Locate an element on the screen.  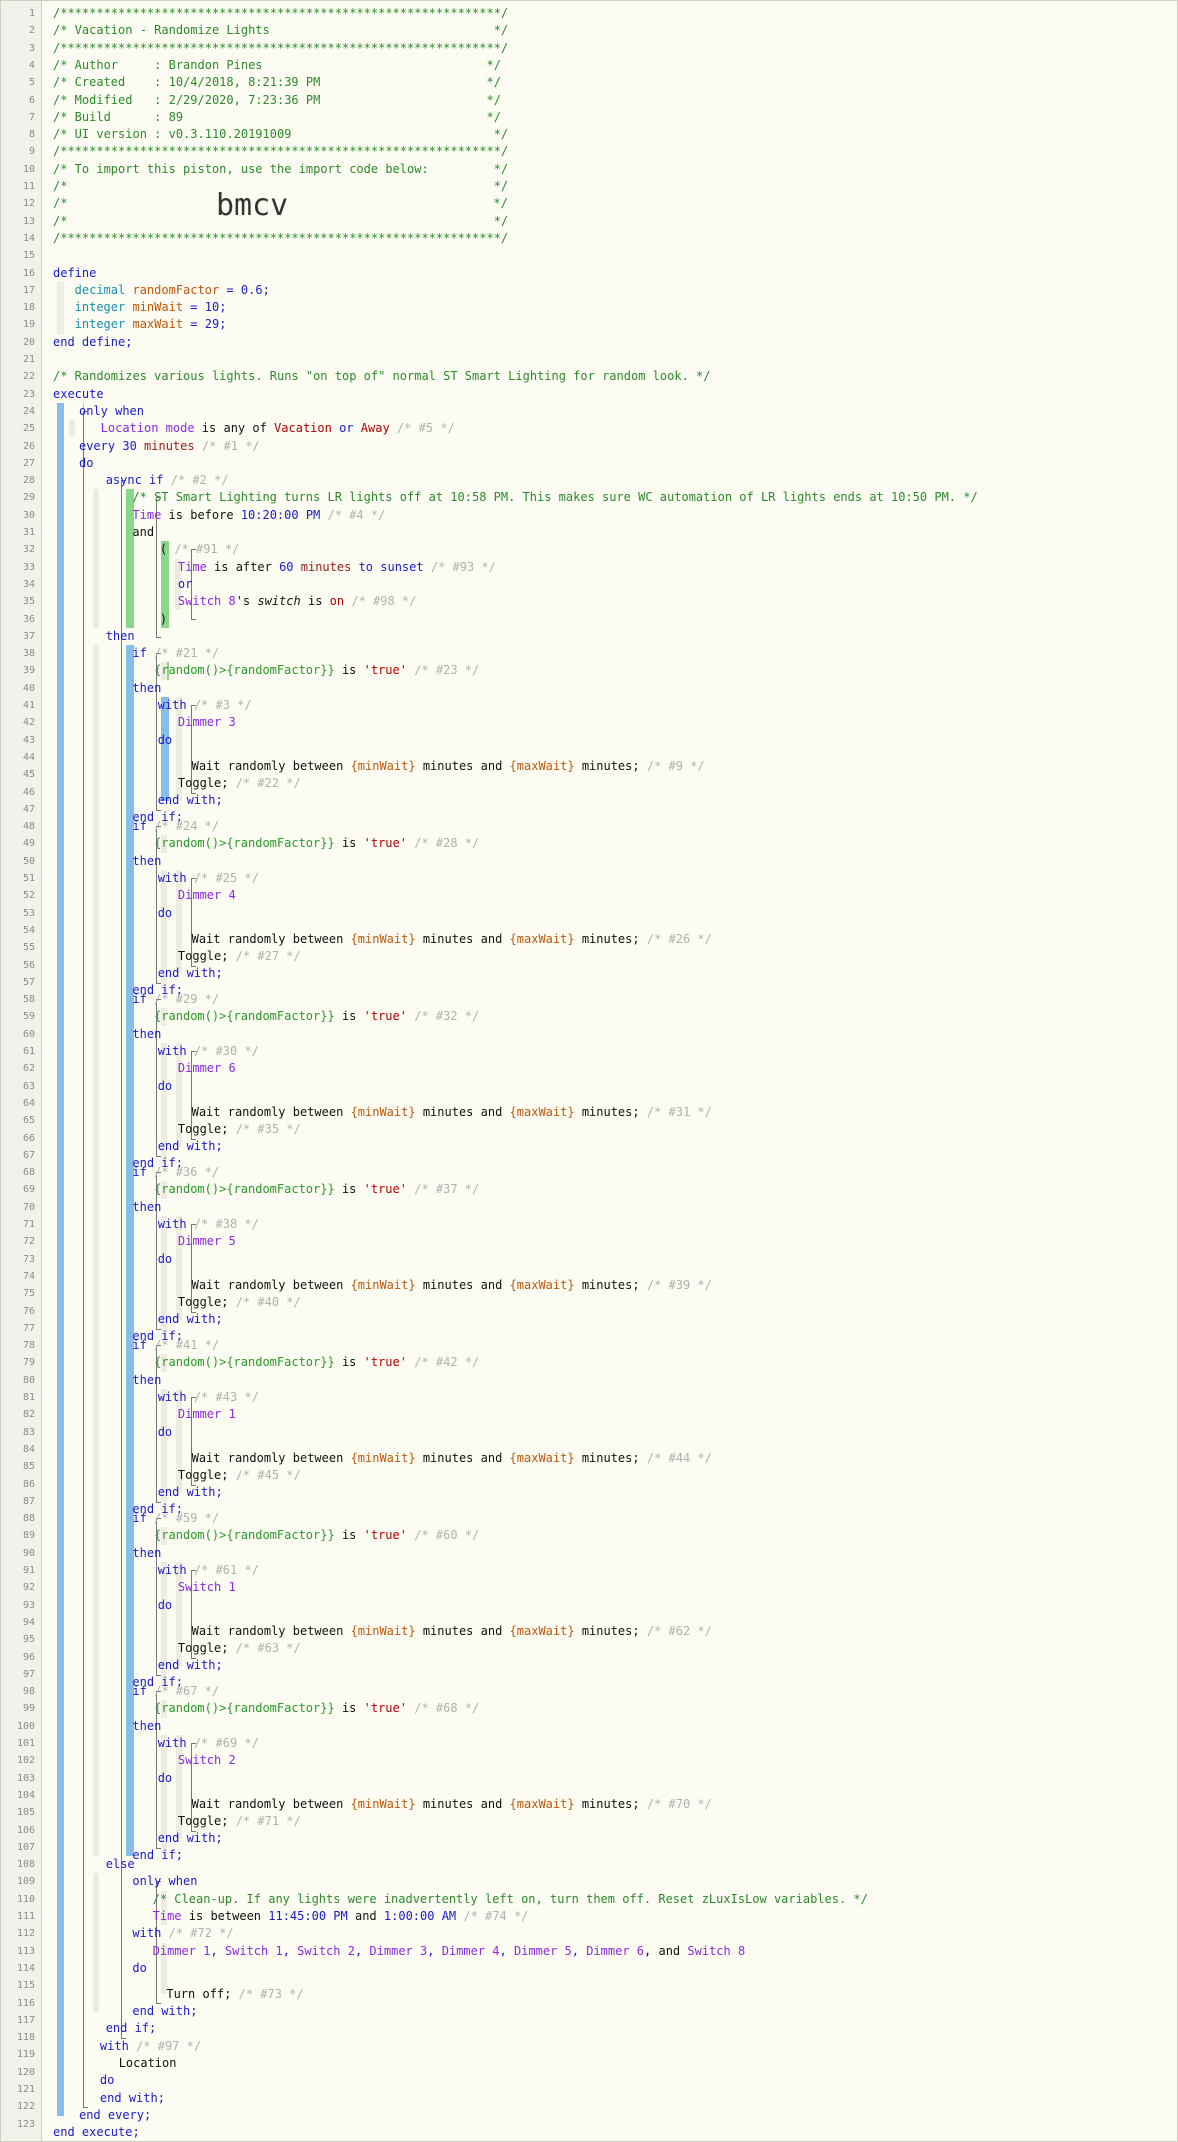
min-wait: {minWait} is located at coordinates (383, 1803).